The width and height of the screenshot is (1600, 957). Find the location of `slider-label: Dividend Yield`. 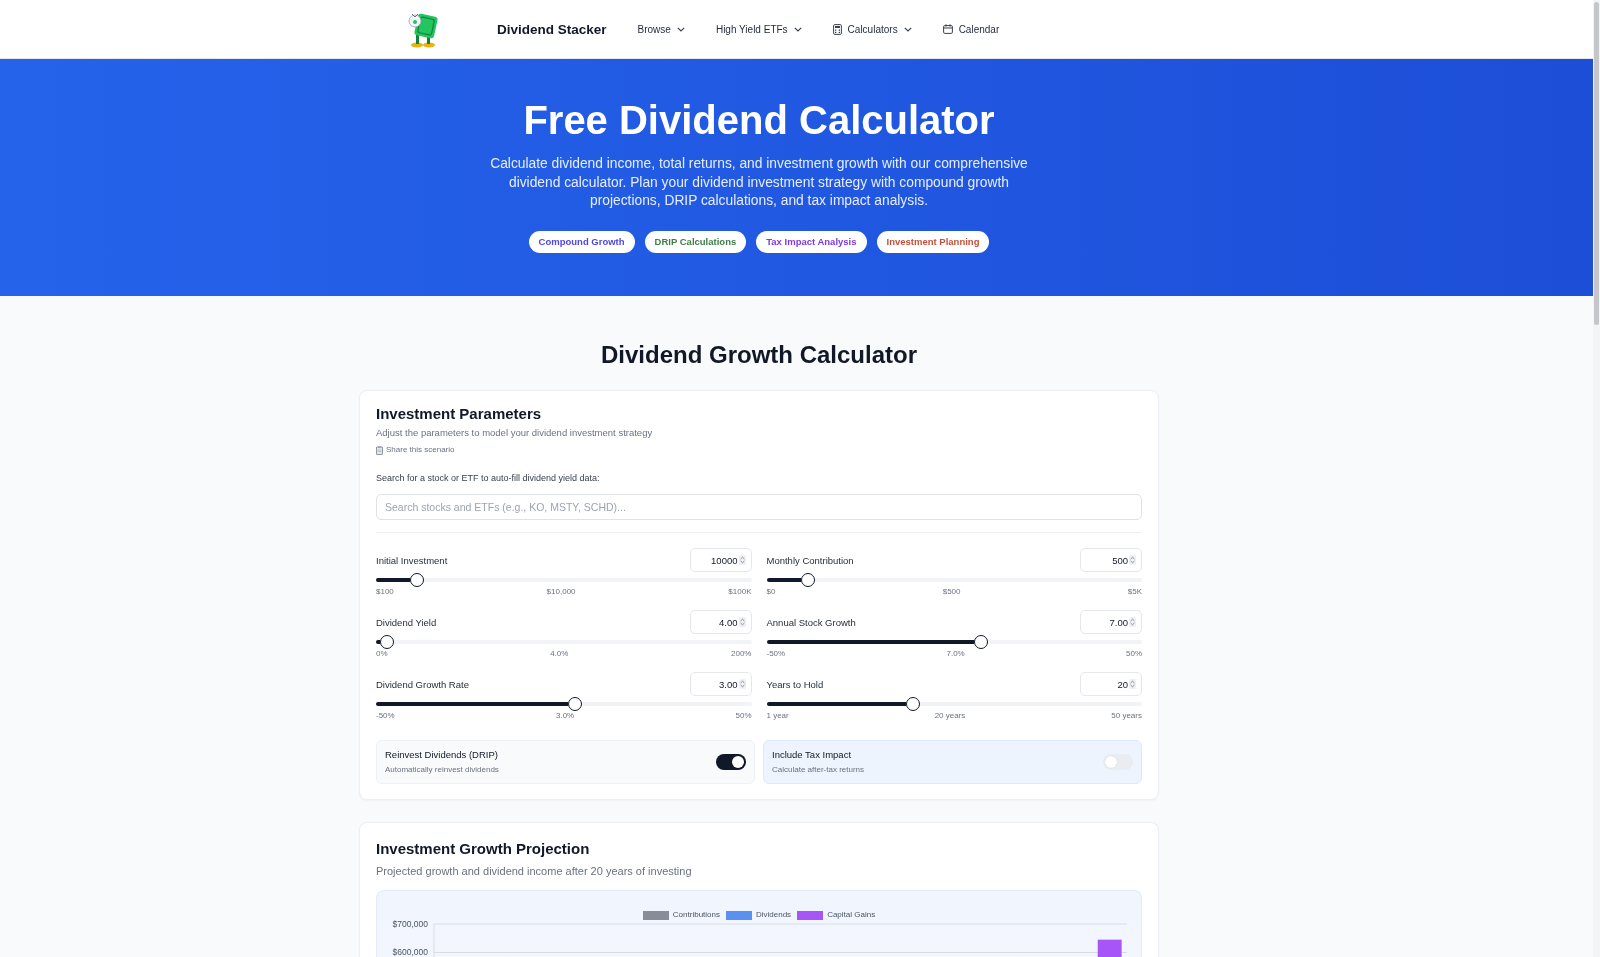

slider-label: Dividend Yield is located at coordinates (406, 622).